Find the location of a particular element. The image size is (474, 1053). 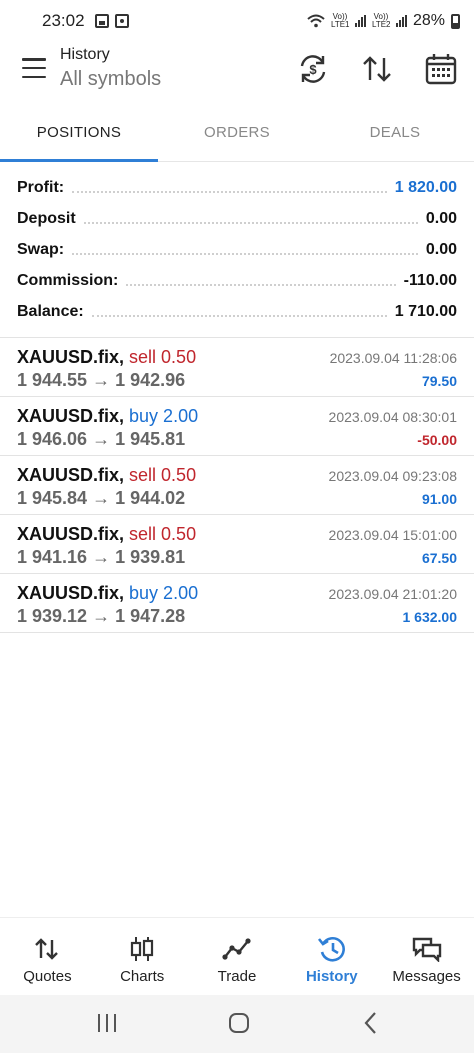

nav-quotes: Quotes is located at coordinates (47, 956).